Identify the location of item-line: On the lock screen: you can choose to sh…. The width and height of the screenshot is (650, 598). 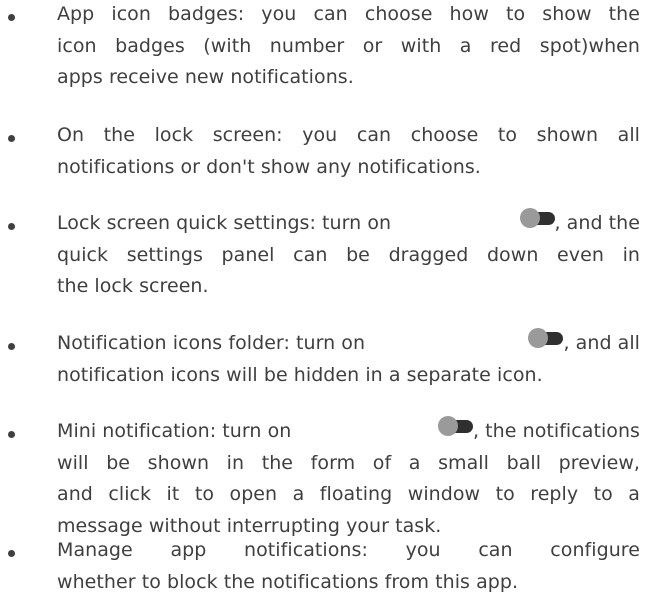
(348, 136).